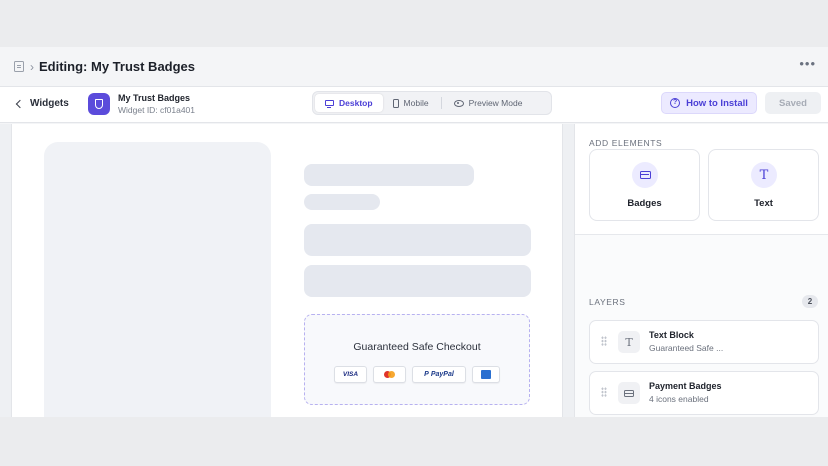 Image resolution: width=828 pixels, height=466 pixels. Describe the element at coordinates (417, 359) in the screenshot. I see `trust-badges-widget: Guaranteed Safe Checkout VISA P PayPal` at that location.